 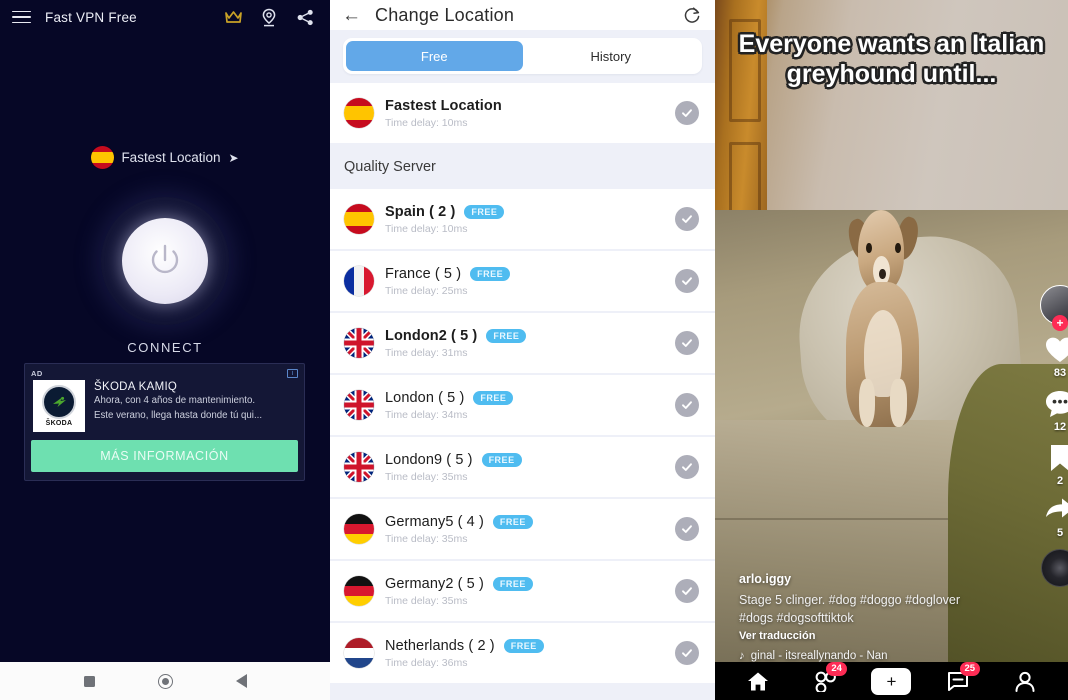 I want to click on back-arrow-icon: ←, so click(x=351, y=15).